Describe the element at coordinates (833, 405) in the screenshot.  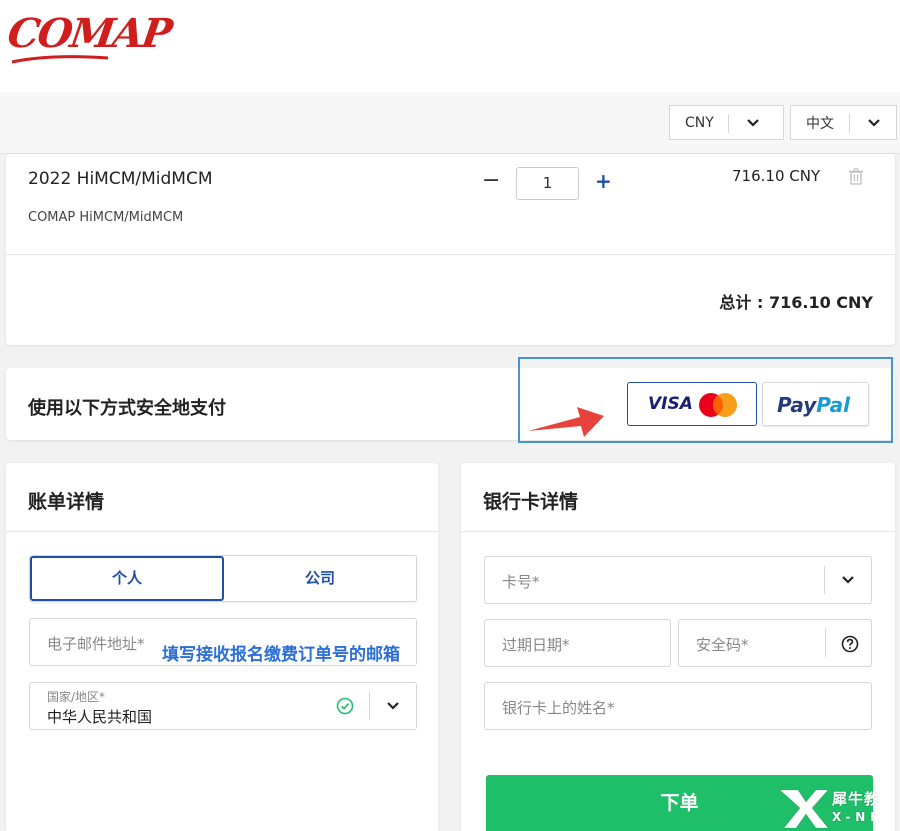
I see `paypal-logo-pal: Pal` at that location.